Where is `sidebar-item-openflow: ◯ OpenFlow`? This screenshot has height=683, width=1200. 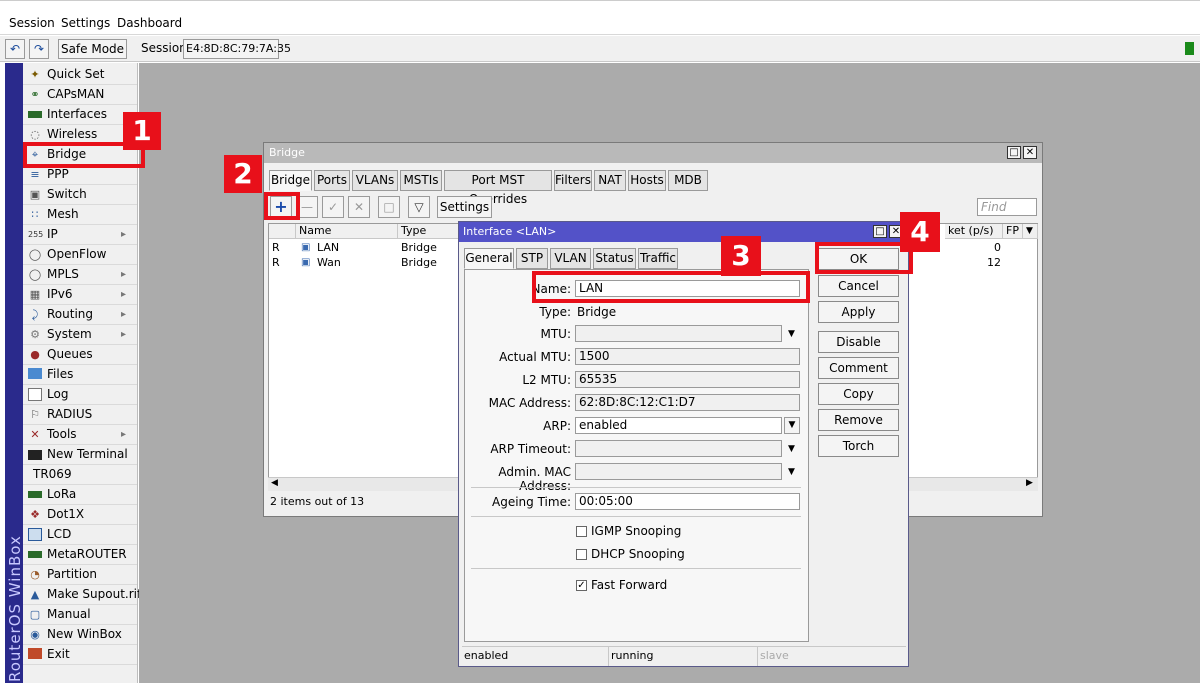
sidebar-item-openflow: ◯ OpenFlow is located at coordinates (80, 255).